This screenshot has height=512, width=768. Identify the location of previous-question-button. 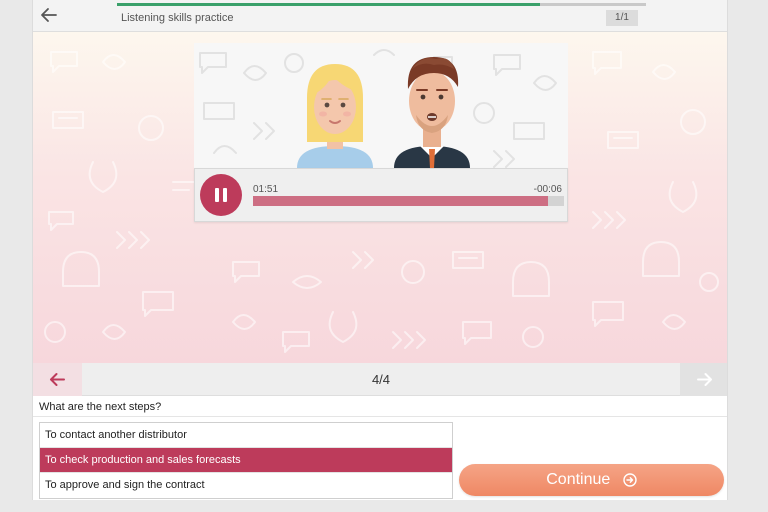
(57, 379).